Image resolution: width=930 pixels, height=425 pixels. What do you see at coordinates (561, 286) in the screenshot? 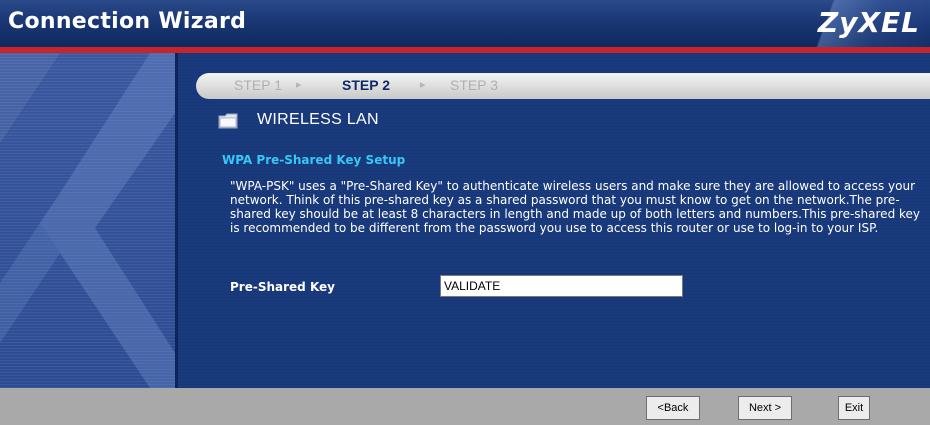
I see `psk-input` at bounding box center [561, 286].